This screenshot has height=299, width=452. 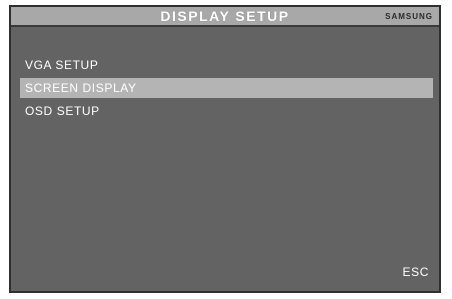 What do you see at coordinates (416, 272) in the screenshot?
I see `esc-button: ESC` at bounding box center [416, 272].